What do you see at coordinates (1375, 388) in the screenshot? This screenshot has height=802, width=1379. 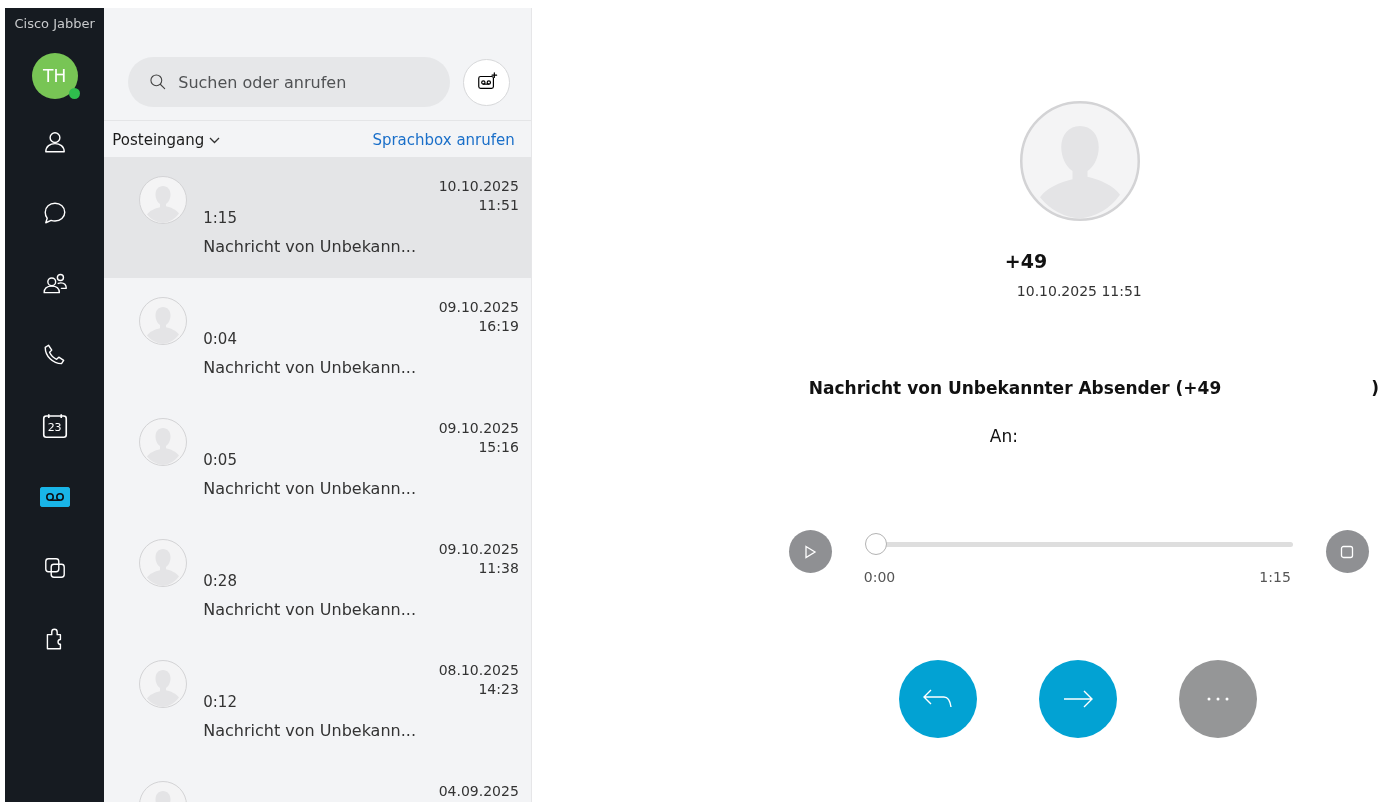 I see `subject-closing-parenthesis: )` at bounding box center [1375, 388].